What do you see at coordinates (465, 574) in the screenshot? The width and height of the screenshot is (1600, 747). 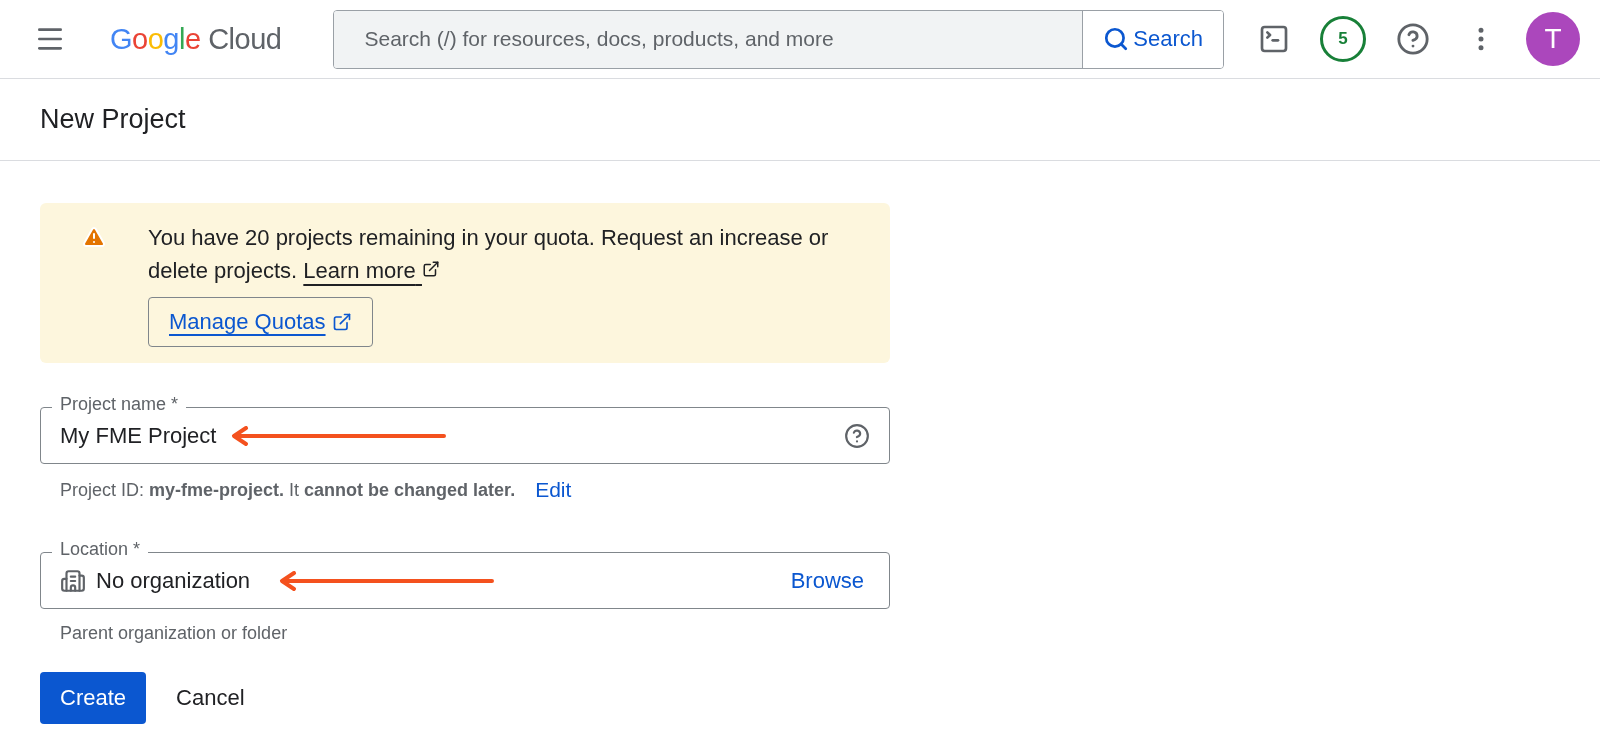 I see `location-field: Location * No organization Browse` at bounding box center [465, 574].